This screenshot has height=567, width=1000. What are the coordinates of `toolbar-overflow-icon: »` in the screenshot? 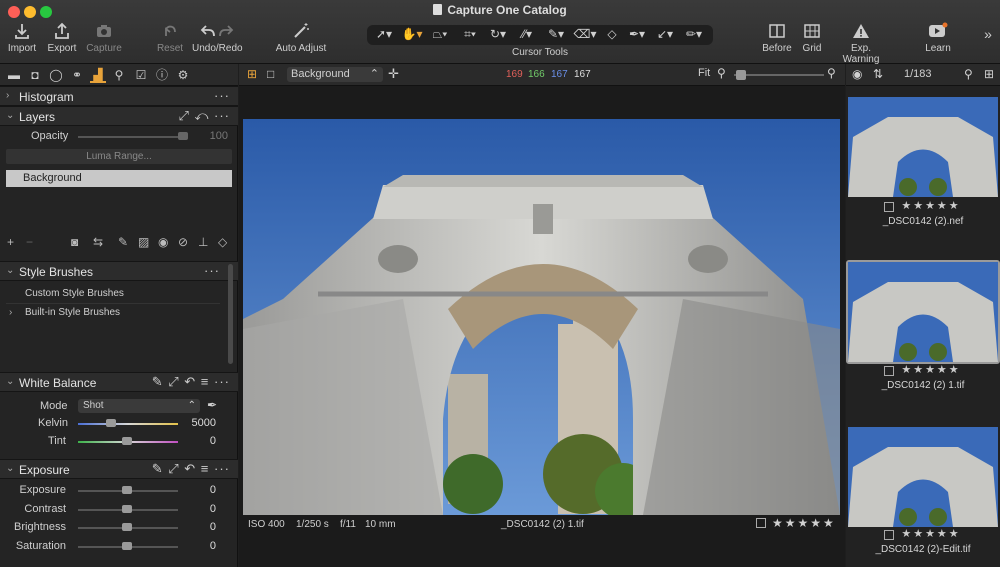 It's located at (988, 34).